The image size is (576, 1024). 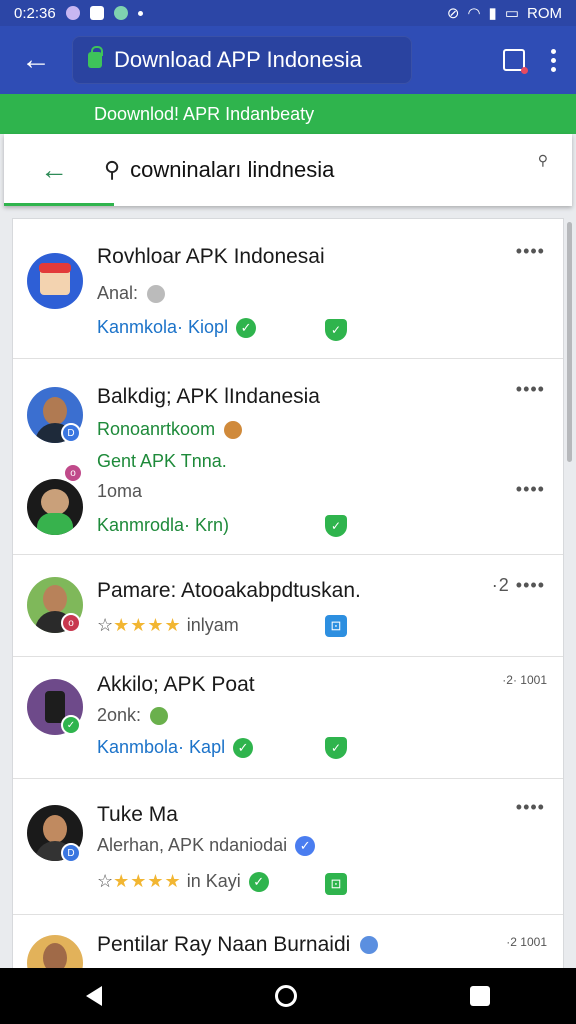 What do you see at coordinates (492, 13) in the screenshot?
I see `signal-icon: ▮` at bounding box center [492, 13].